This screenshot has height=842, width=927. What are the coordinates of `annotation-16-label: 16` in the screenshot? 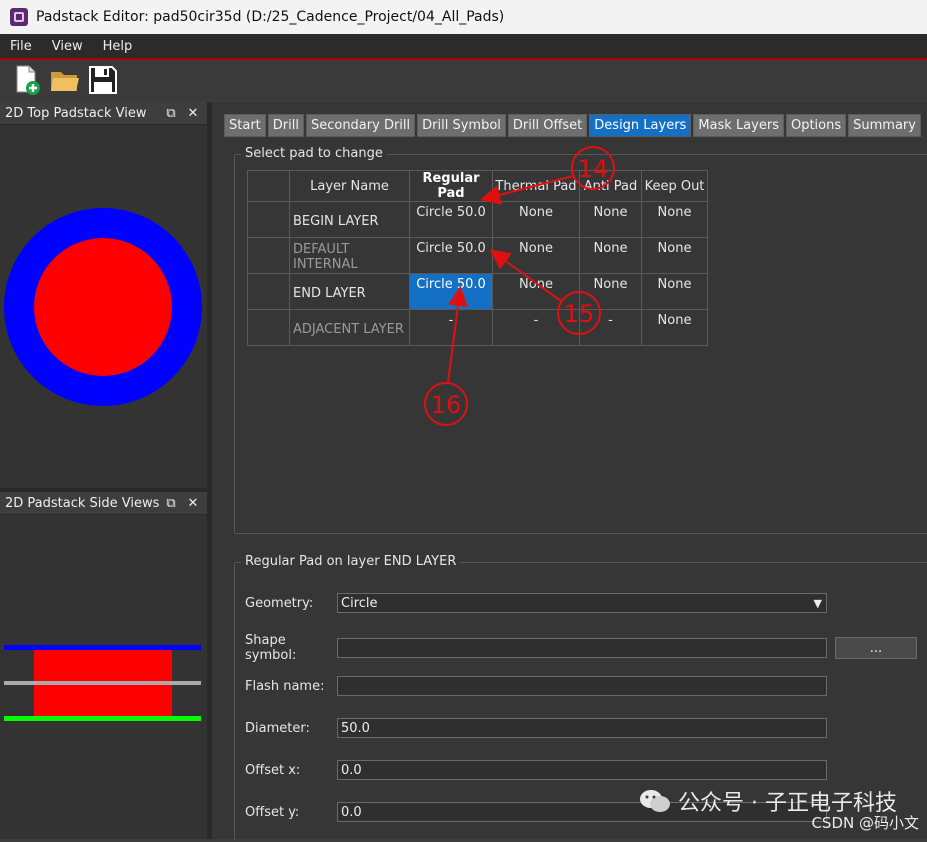 It's located at (446, 405).